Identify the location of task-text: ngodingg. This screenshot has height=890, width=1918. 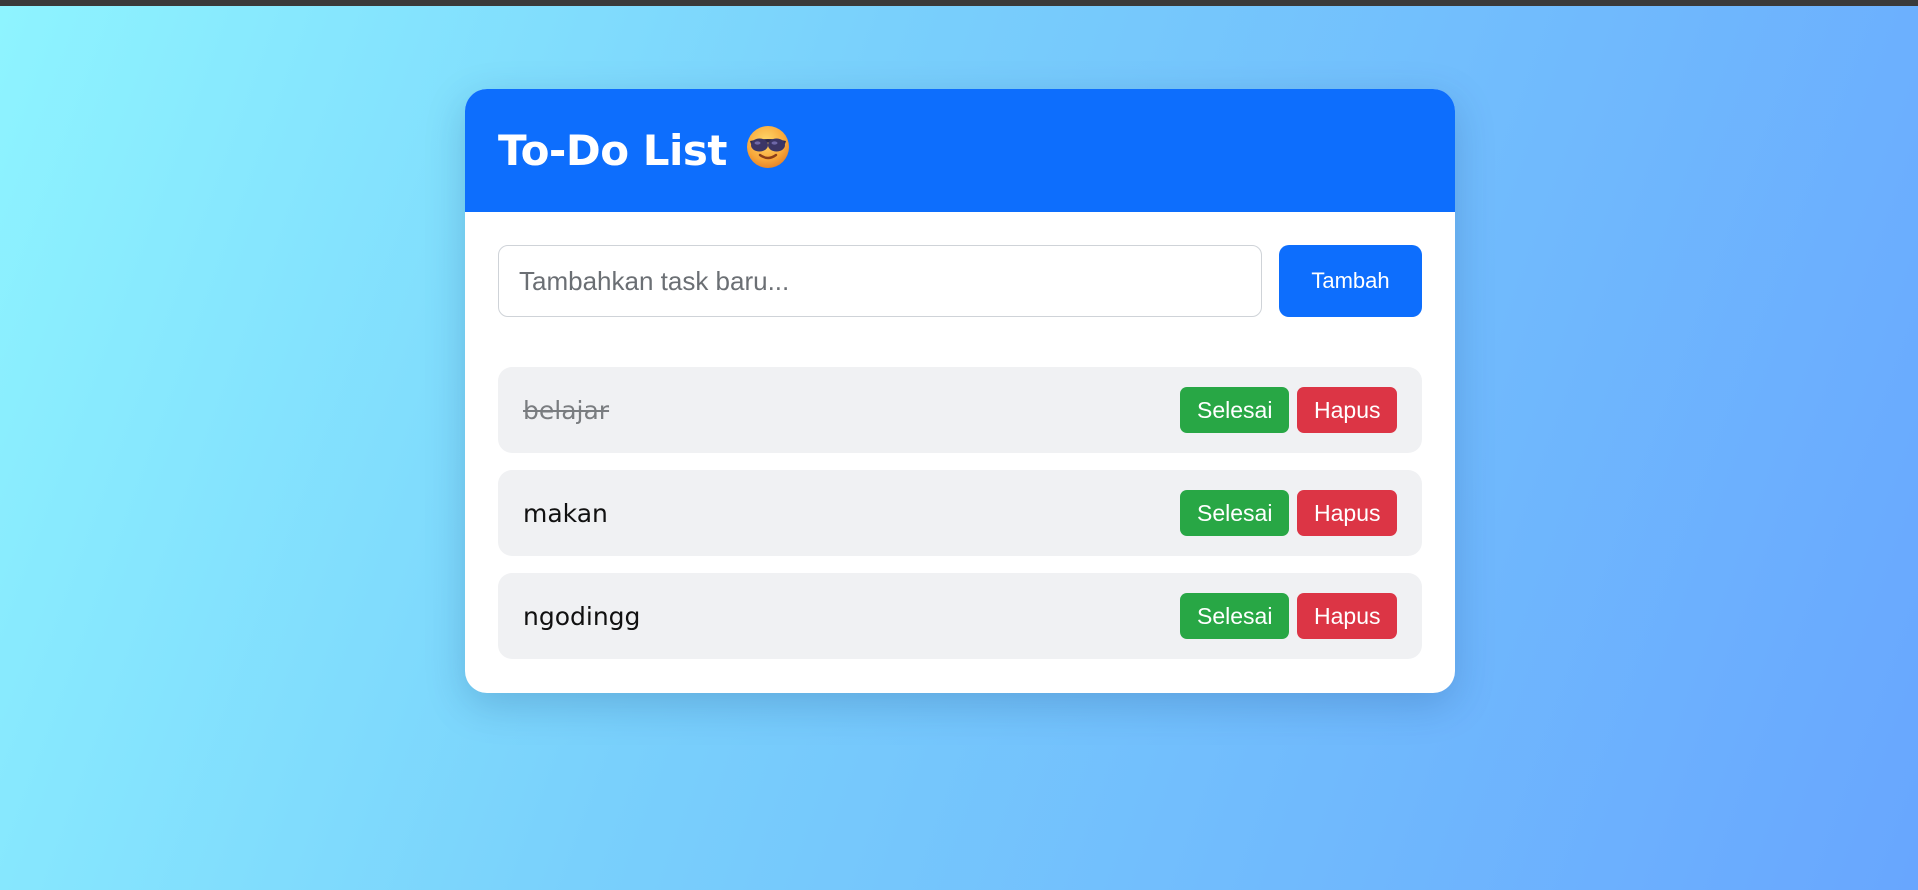
(582, 616).